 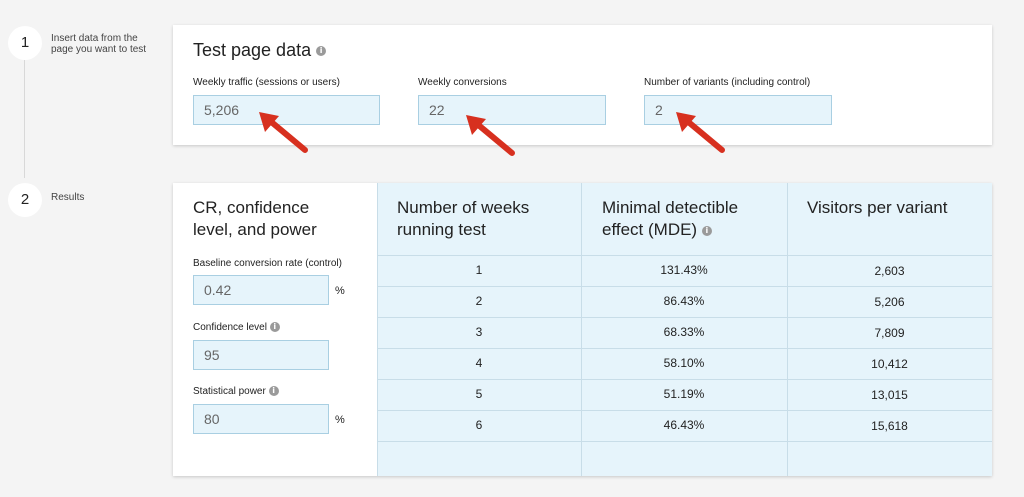 I want to click on step-connector-line, so click(x=24, y=119).